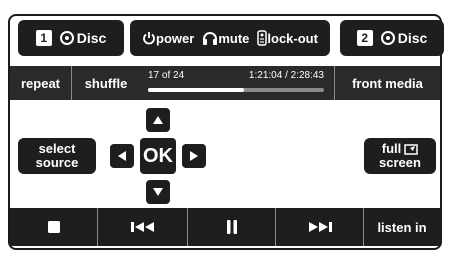  I want to click on controls-bar: power mute lock-out, so click(230, 38).